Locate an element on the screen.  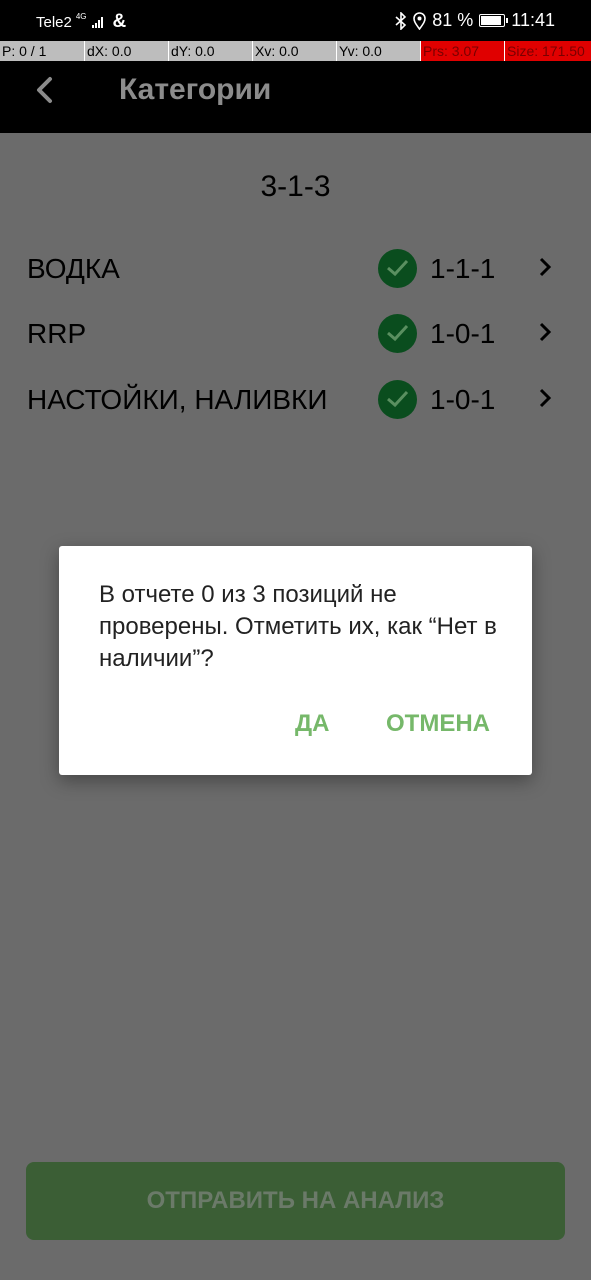
bluetooth-icon is located at coordinates (401, 20).